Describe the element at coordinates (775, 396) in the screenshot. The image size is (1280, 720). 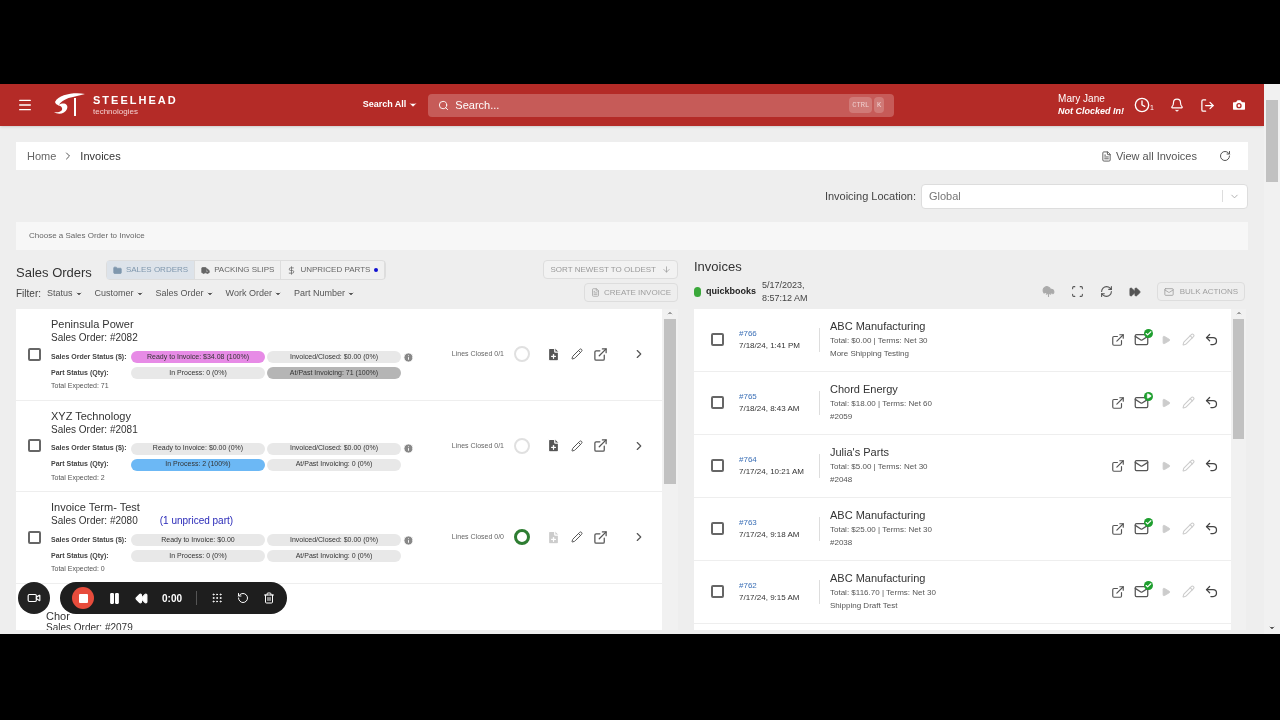
I see `invoice-number-link: #765` at that location.